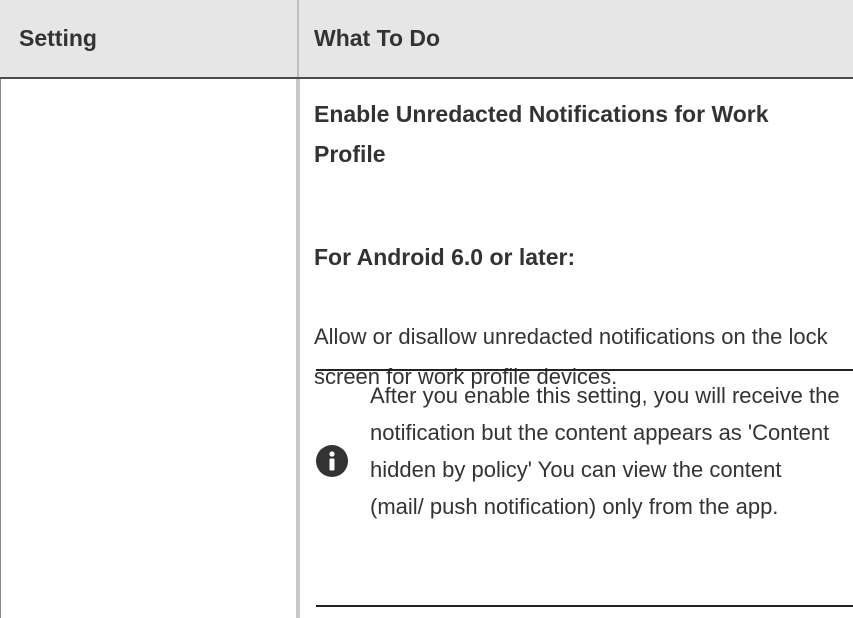 This screenshot has height=618, width=853. I want to click on header-what-to-do: What To Do, so click(377, 38).